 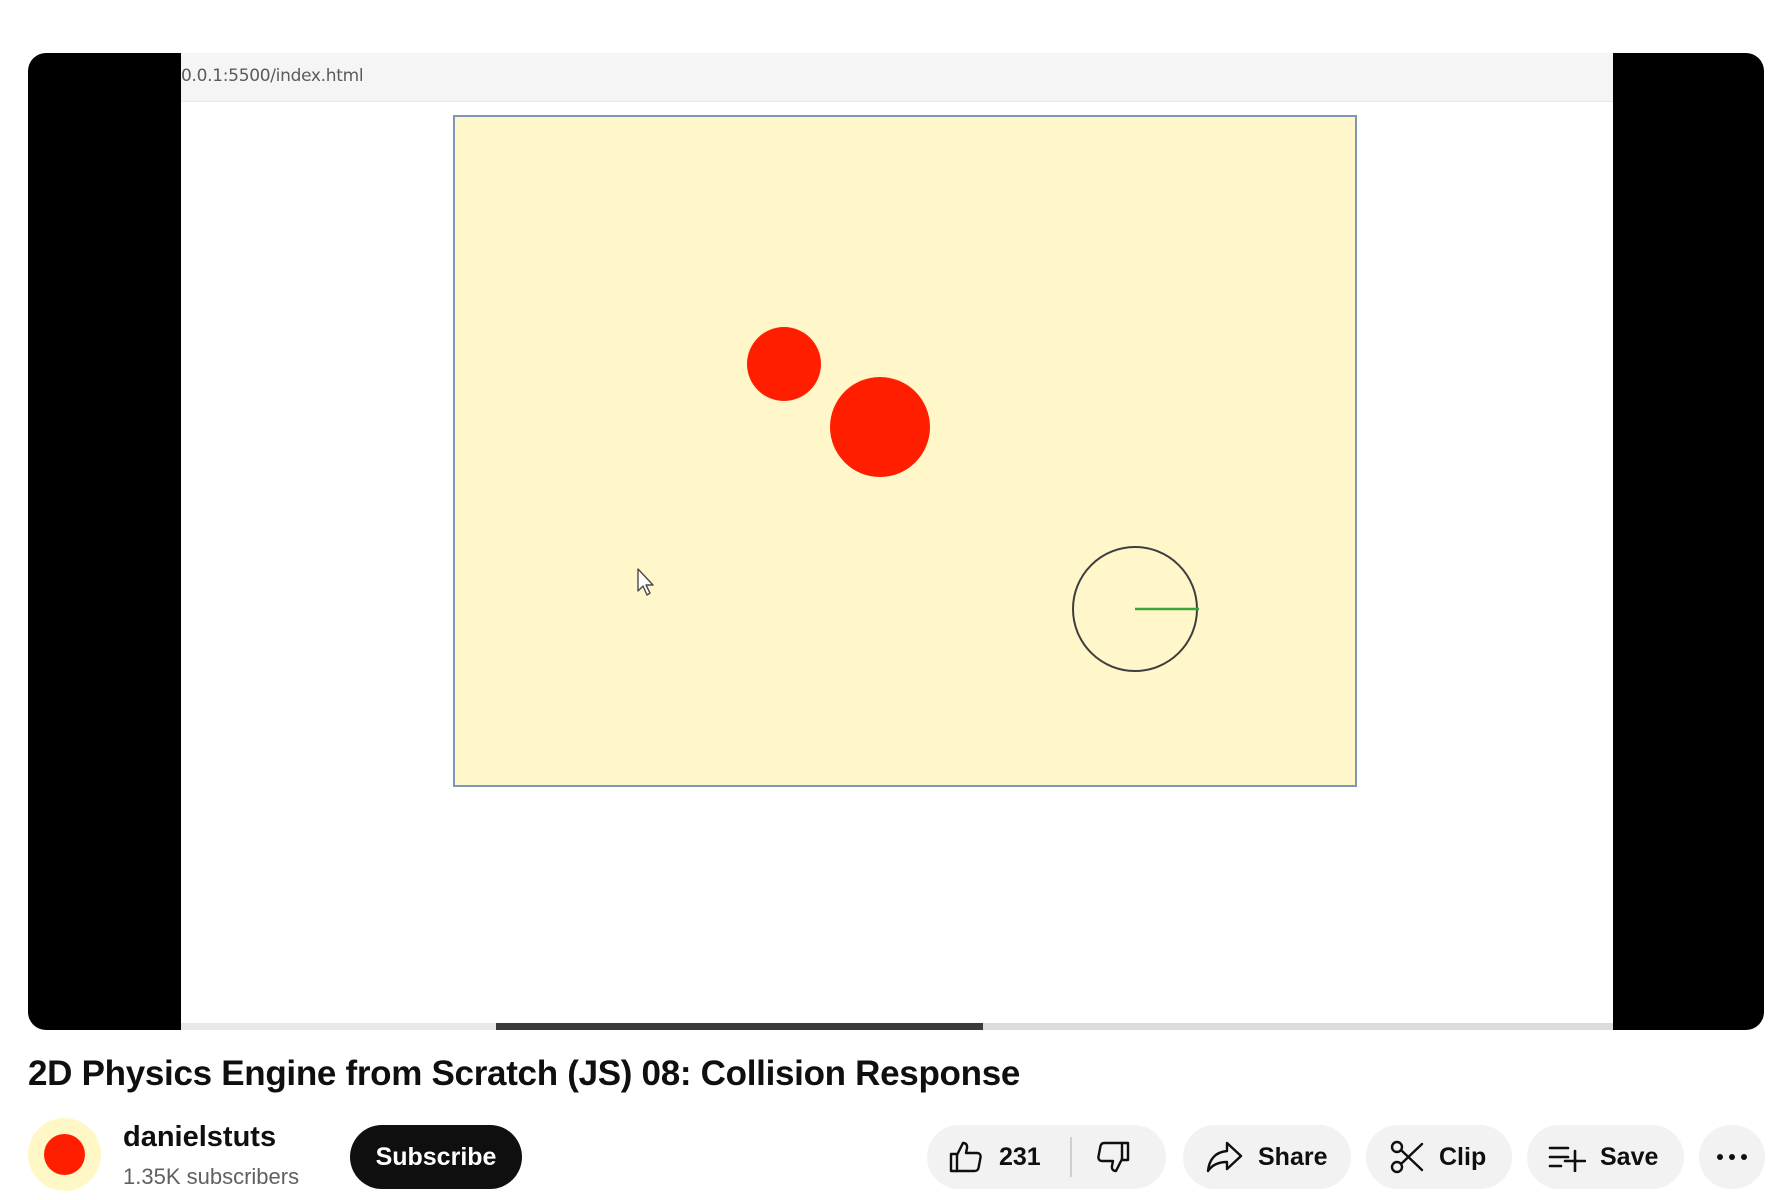 What do you see at coordinates (739, 1026) in the screenshot?
I see `progress-buffered` at bounding box center [739, 1026].